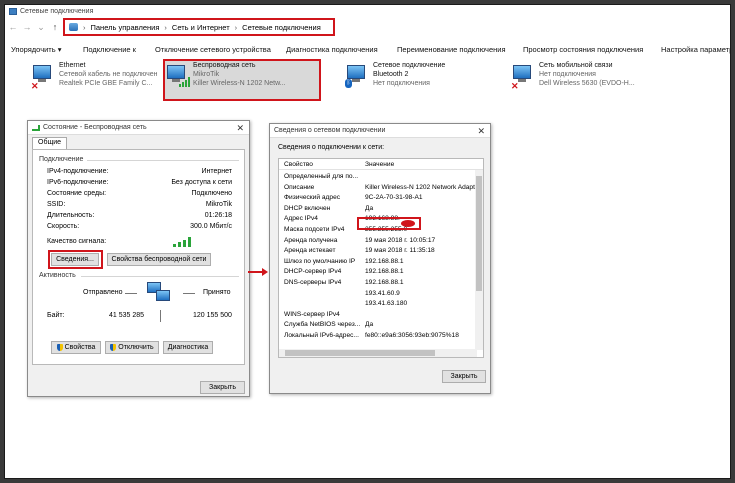  Describe the element at coordinates (298, 164) in the screenshot. I see `column-header-property: Свойство` at that location.